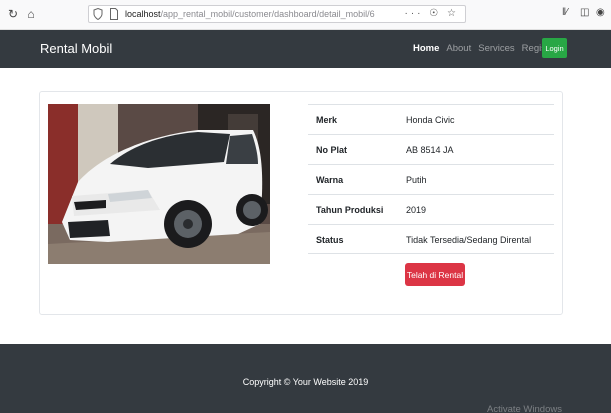 Image resolution: width=611 pixels, height=413 pixels. What do you see at coordinates (600, 12) in the screenshot?
I see `account-icon: ◉` at bounding box center [600, 12].